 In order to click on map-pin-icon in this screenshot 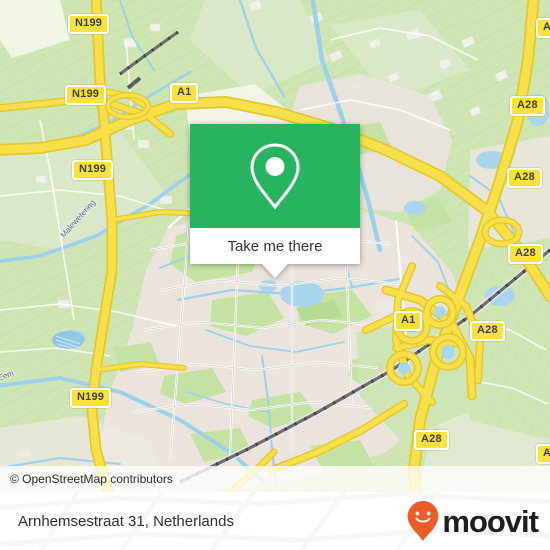, I will do `click(275, 176)`.